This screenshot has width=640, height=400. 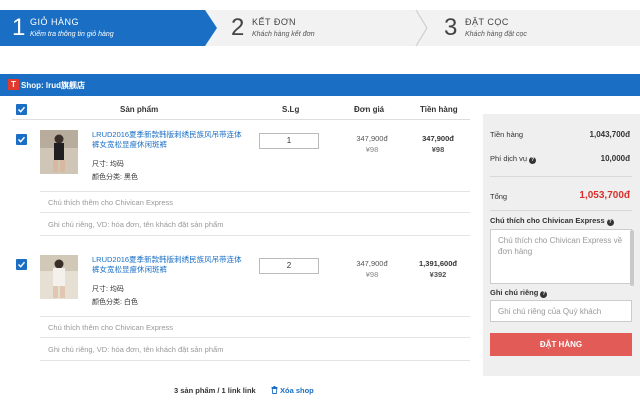 I want to click on place-order-button: ĐẶT HÀNG, so click(x=561, y=344).